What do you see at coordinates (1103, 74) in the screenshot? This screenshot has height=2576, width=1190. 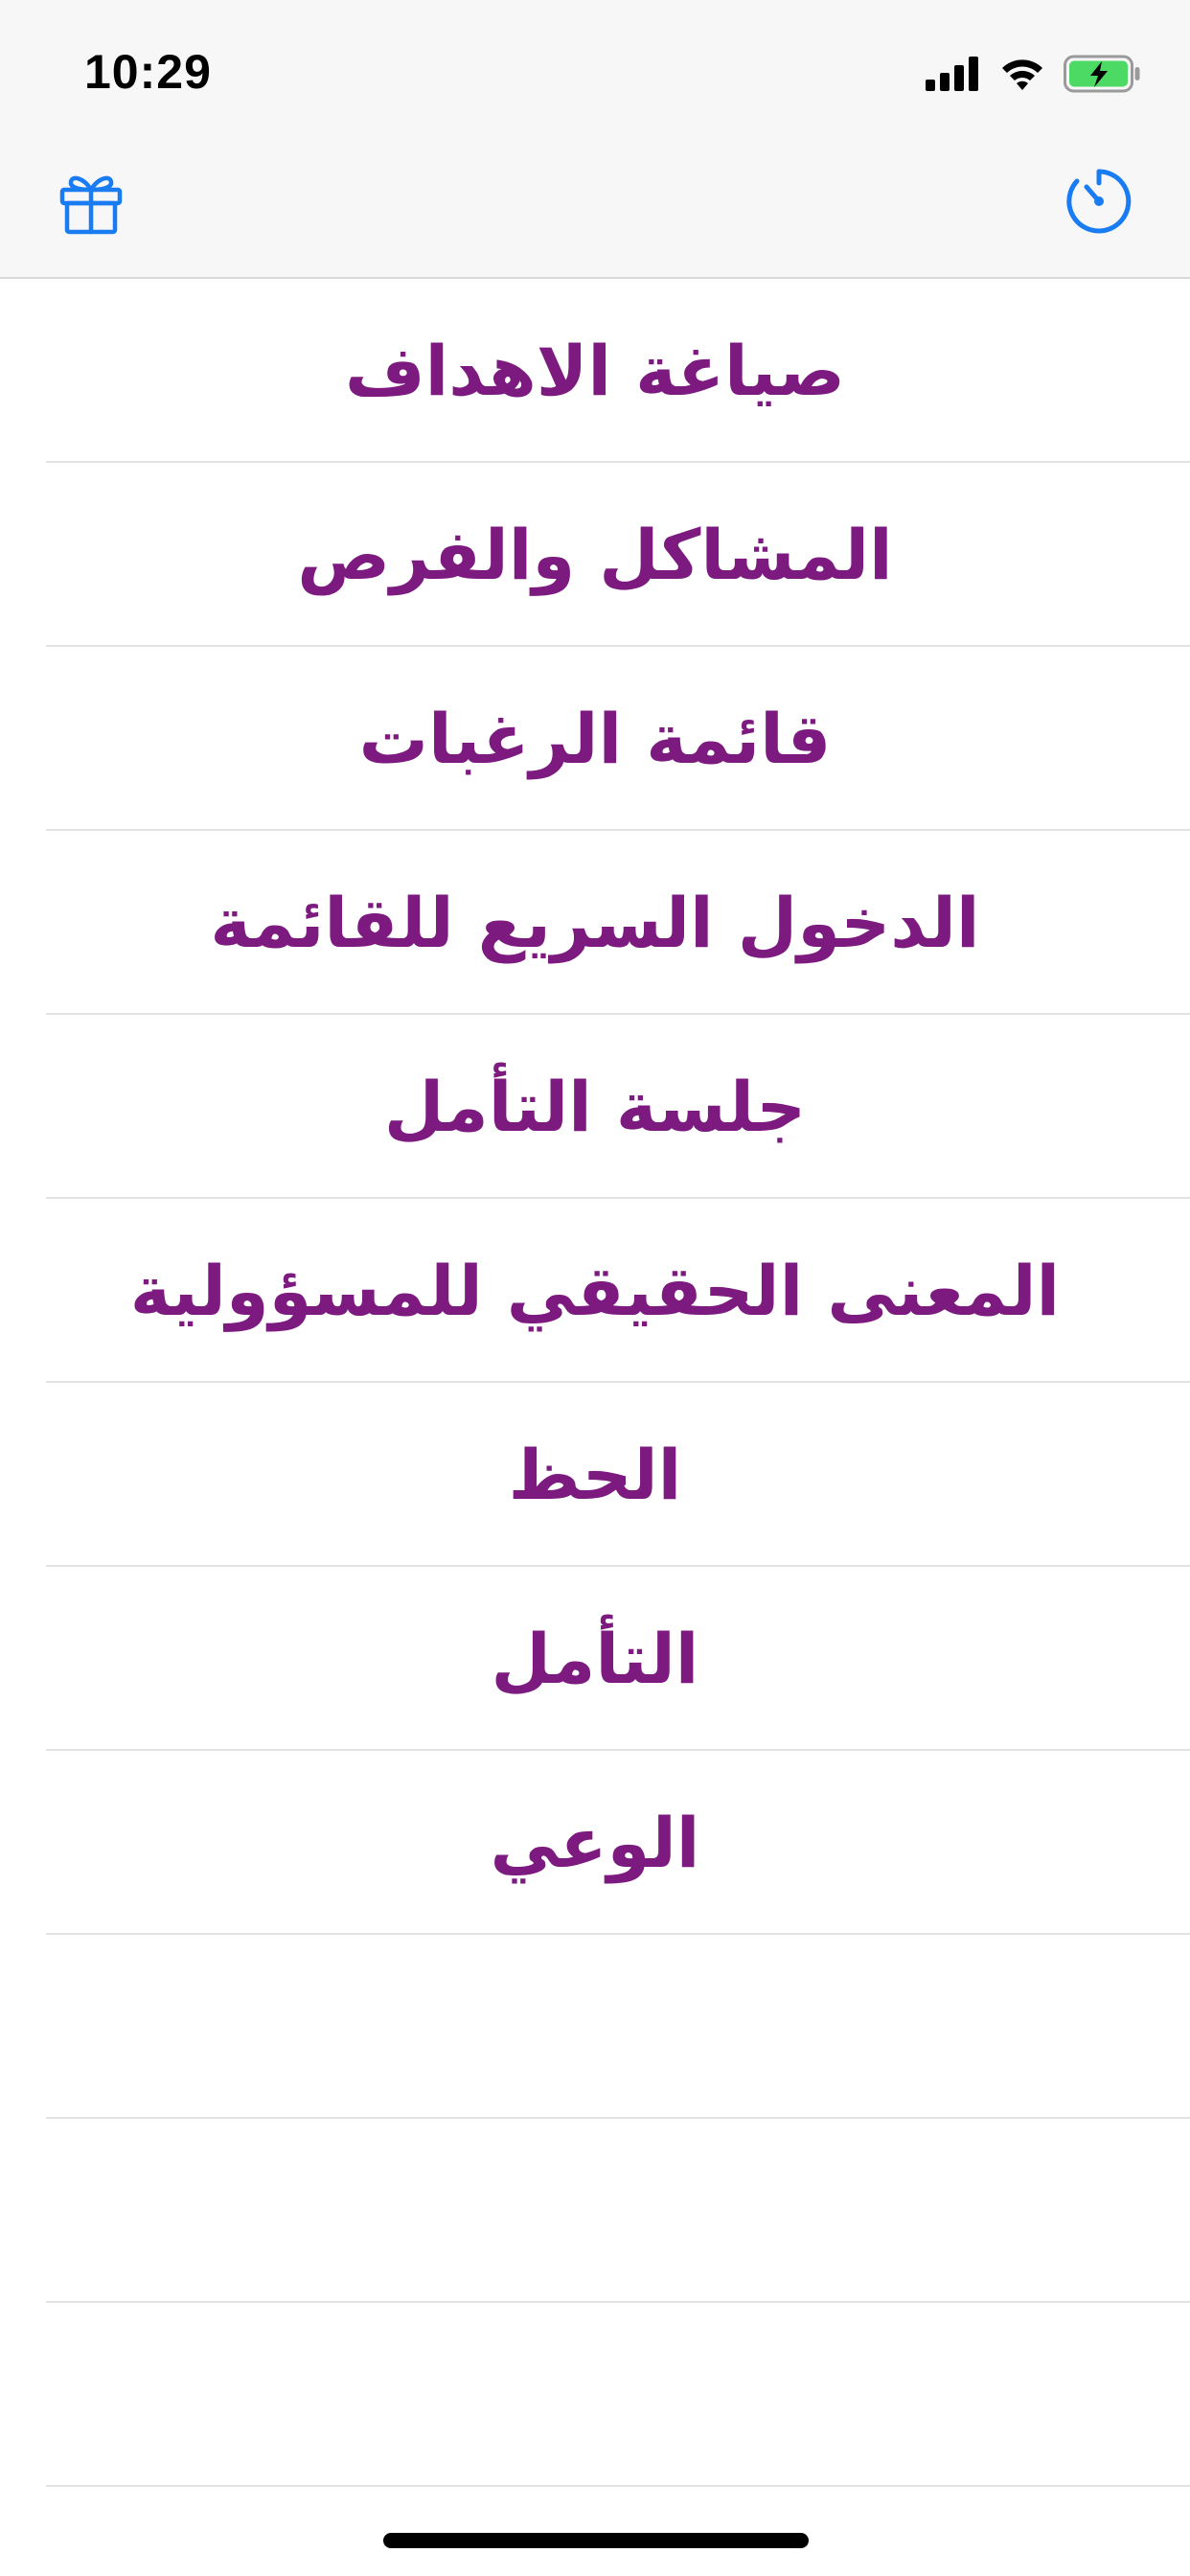 I see `battery-charging-icon` at bounding box center [1103, 74].